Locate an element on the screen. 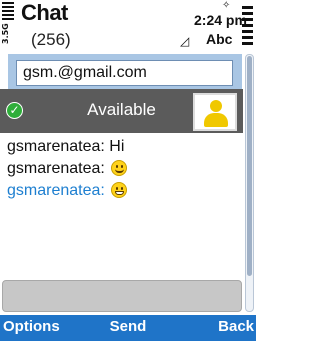 Image resolution: width=320 pixels, height=341 pixels. message-compose-input is located at coordinates (122, 296).